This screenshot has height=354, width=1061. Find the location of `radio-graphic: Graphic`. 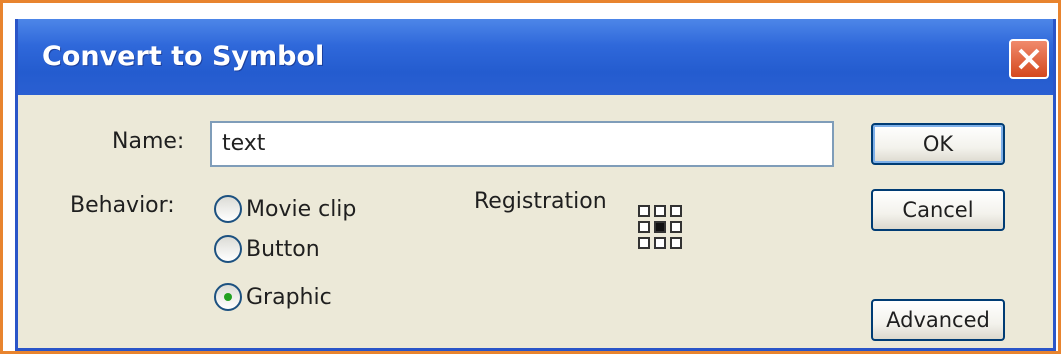

radio-graphic: Graphic is located at coordinates (273, 297).